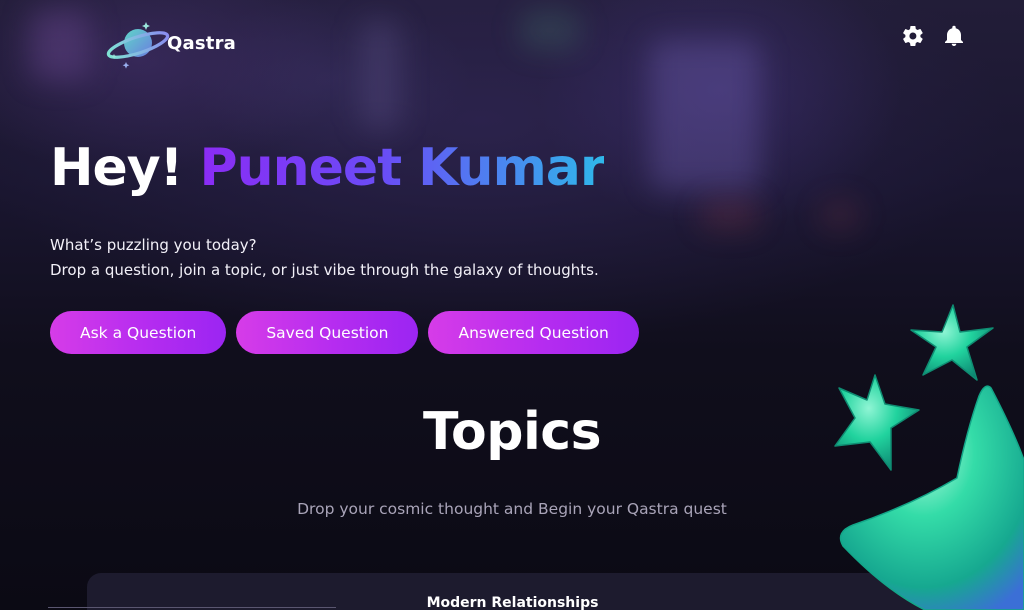 This screenshot has height=610, width=1024. I want to click on ask-question-button: Ask a Question, so click(138, 332).